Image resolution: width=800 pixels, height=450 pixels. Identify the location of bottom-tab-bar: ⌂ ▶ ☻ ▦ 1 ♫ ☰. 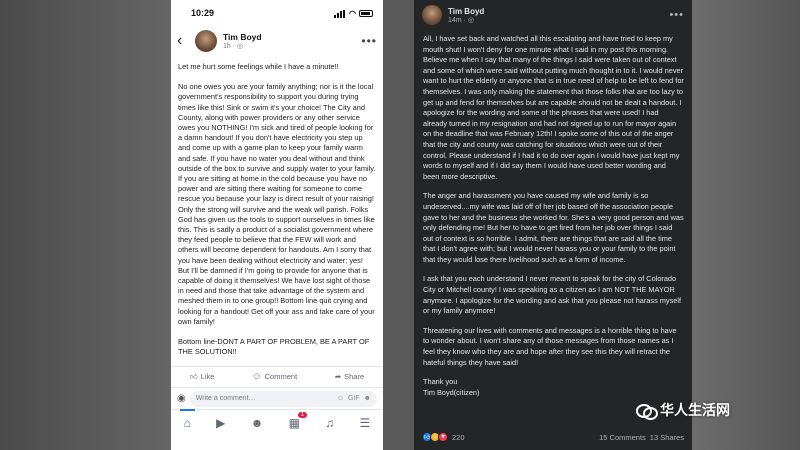
(277, 429).